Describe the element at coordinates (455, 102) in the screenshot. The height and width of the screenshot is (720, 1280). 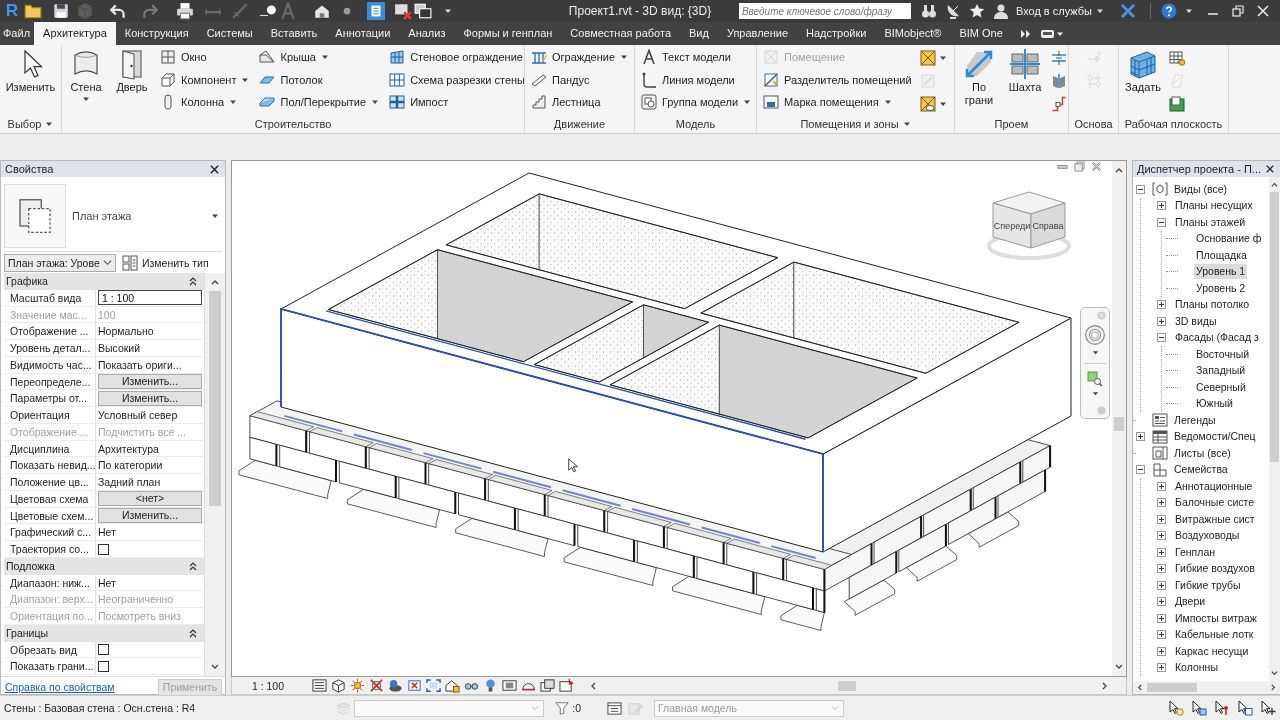
I see `tool-button: Импост` at that location.